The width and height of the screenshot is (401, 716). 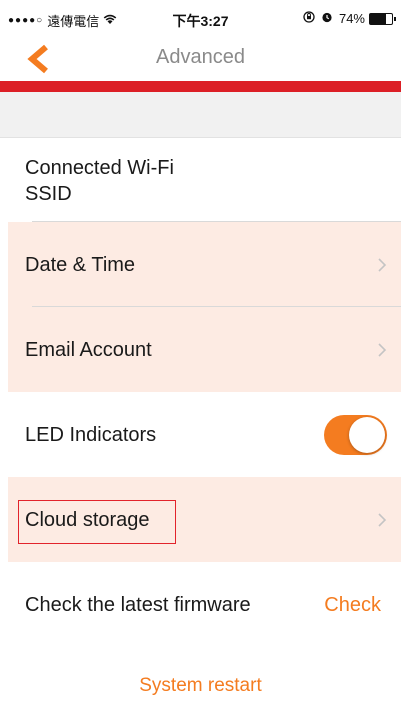 What do you see at coordinates (204, 264) in the screenshot?
I see `row-date-time: Date & Time` at bounding box center [204, 264].